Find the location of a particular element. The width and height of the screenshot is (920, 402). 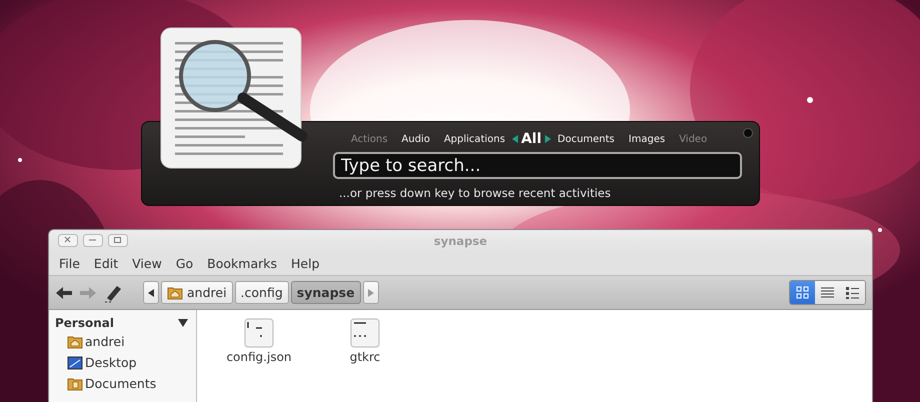

menu-item: View is located at coordinates (147, 263).